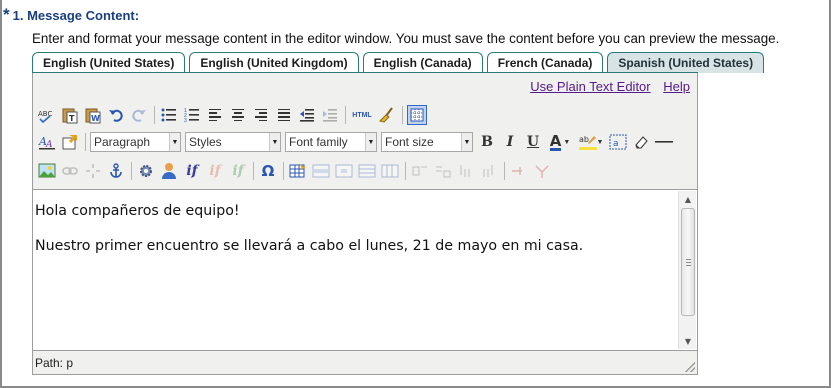 The height and width of the screenshot is (388, 831). What do you see at coordinates (233, 142) in the screenshot?
I see `styles-select: Styles ▼` at bounding box center [233, 142].